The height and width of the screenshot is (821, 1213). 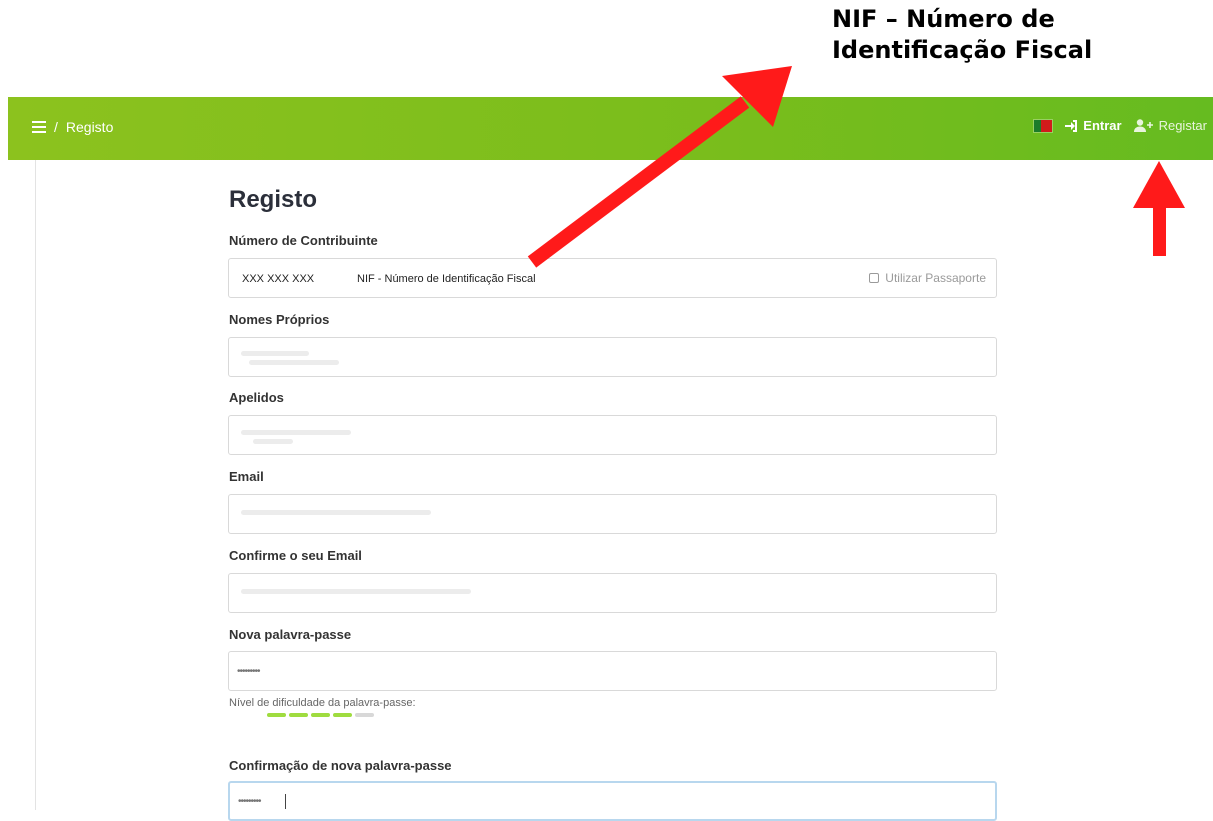 I want to click on nif-description: NIF - Número de Identificação Fiscal, so click(x=446, y=279).